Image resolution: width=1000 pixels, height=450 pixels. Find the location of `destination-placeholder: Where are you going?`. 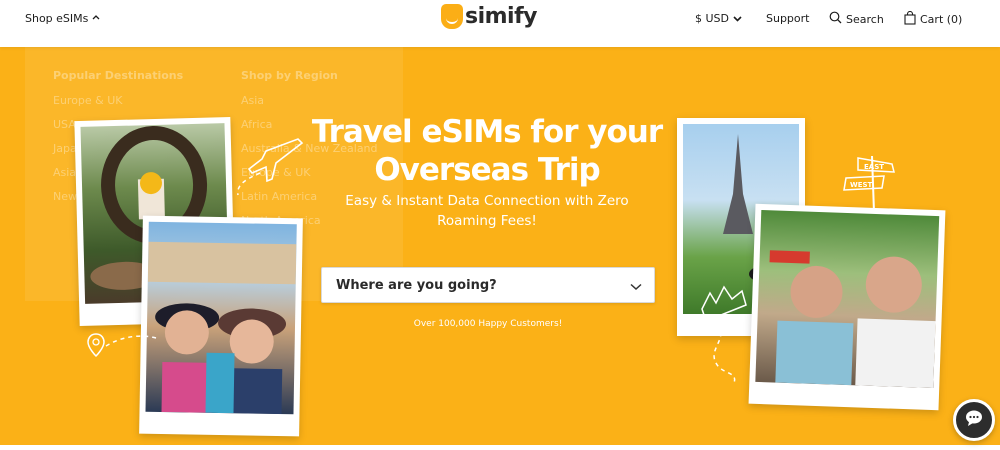

destination-placeholder: Where are you going? is located at coordinates (416, 285).